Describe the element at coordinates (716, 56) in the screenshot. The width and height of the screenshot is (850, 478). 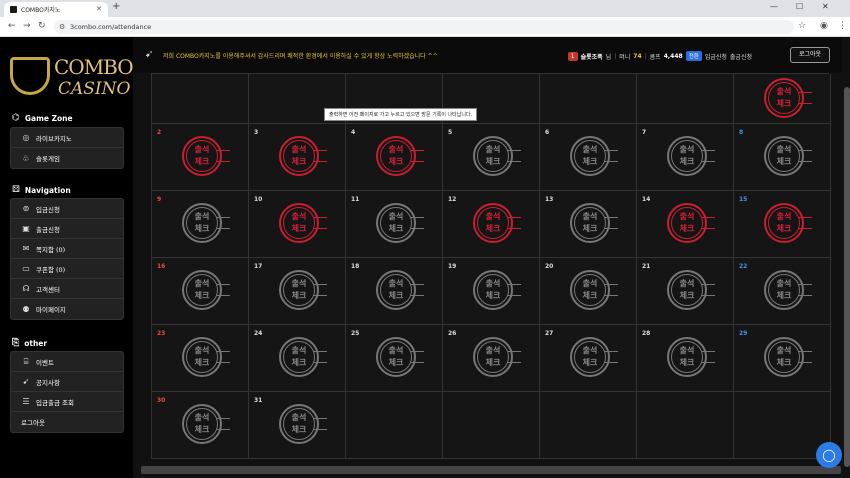
I see `deposit-link: 입금신청` at that location.